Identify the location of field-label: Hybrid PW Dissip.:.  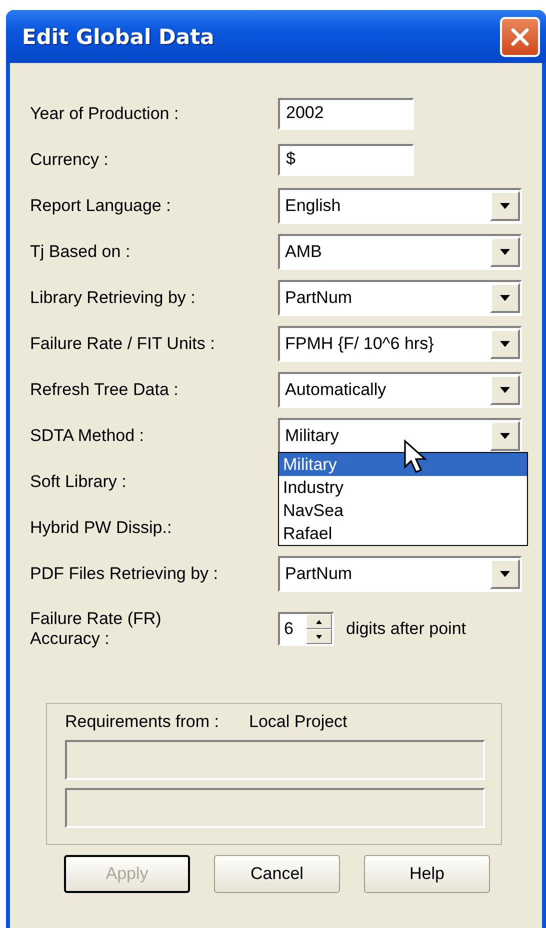
(101, 528).